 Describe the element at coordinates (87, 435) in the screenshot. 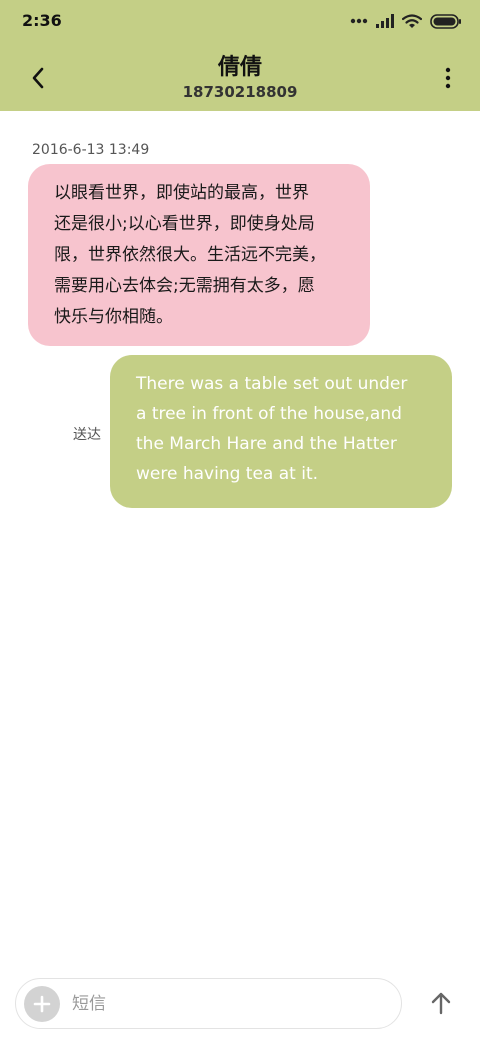

I see `delivery-status: 送达` at that location.